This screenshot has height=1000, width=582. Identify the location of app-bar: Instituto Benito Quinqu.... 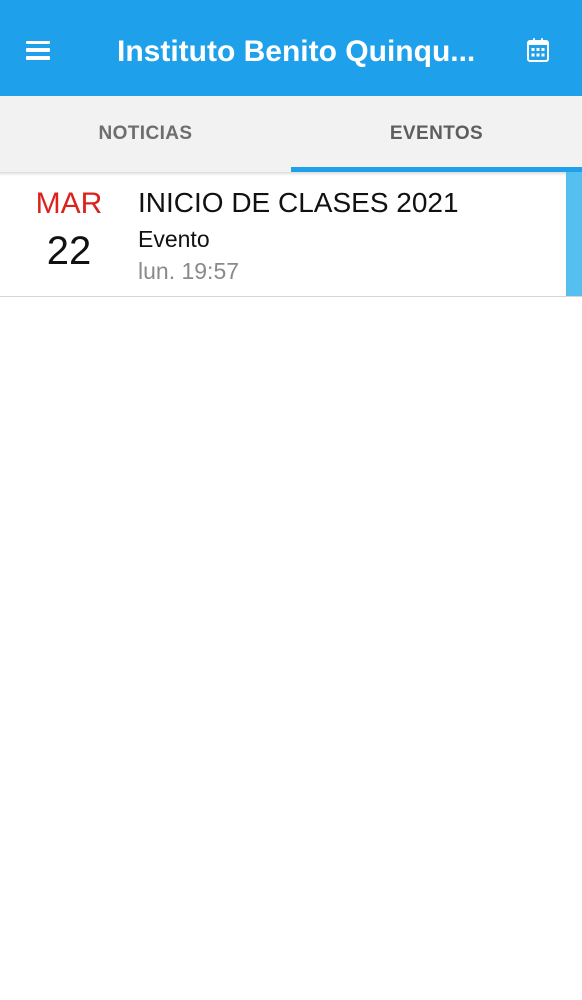
(291, 48).